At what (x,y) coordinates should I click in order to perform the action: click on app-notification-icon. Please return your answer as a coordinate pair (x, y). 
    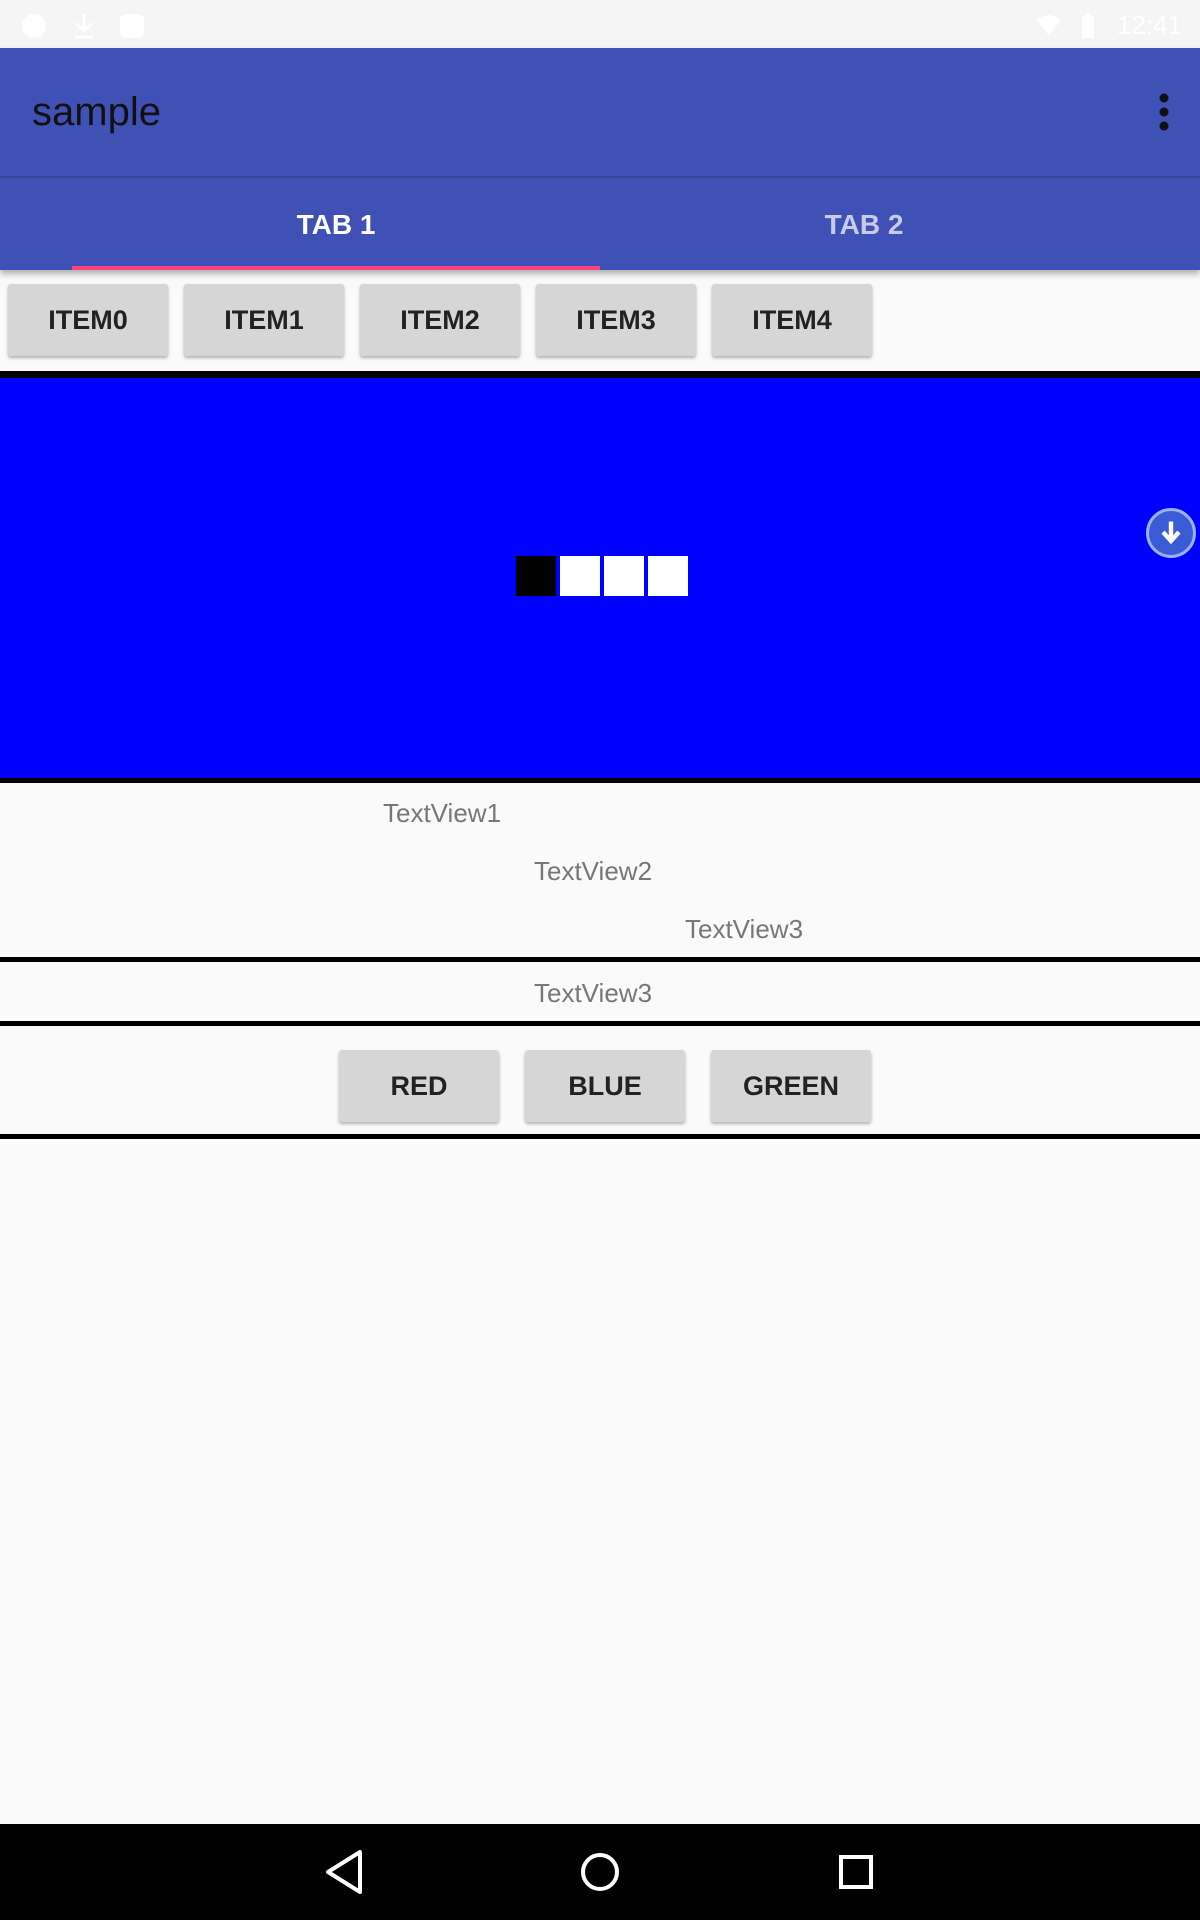
    Looking at the image, I should click on (132, 26).